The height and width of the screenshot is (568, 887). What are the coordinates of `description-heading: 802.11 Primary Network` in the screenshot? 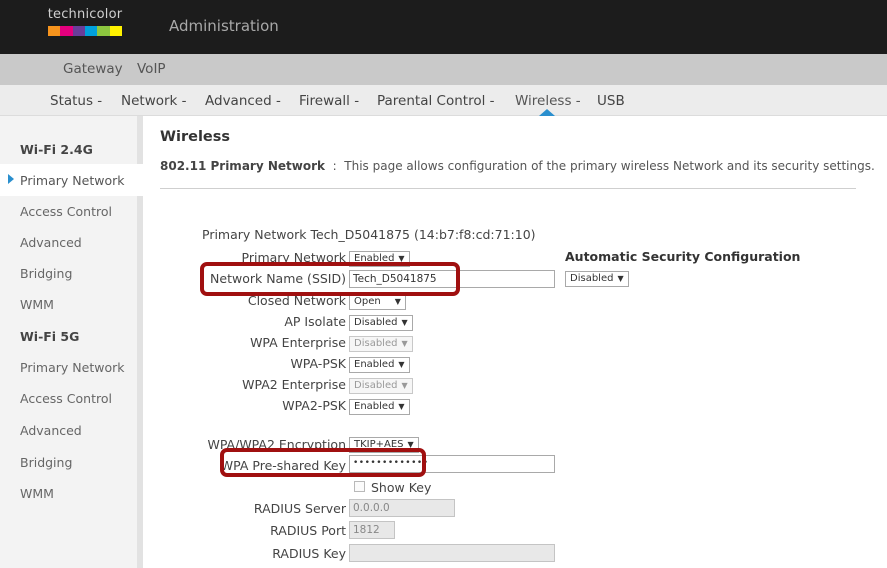 It's located at (242, 166).